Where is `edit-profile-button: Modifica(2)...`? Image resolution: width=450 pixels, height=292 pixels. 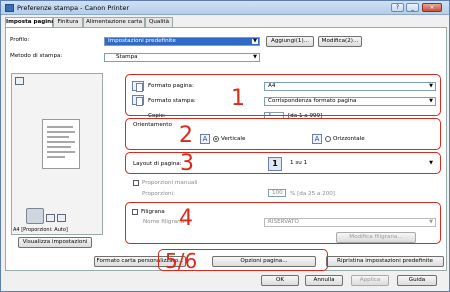 edit-profile-button: Modifica(2)... is located at coordinates (340, 41).